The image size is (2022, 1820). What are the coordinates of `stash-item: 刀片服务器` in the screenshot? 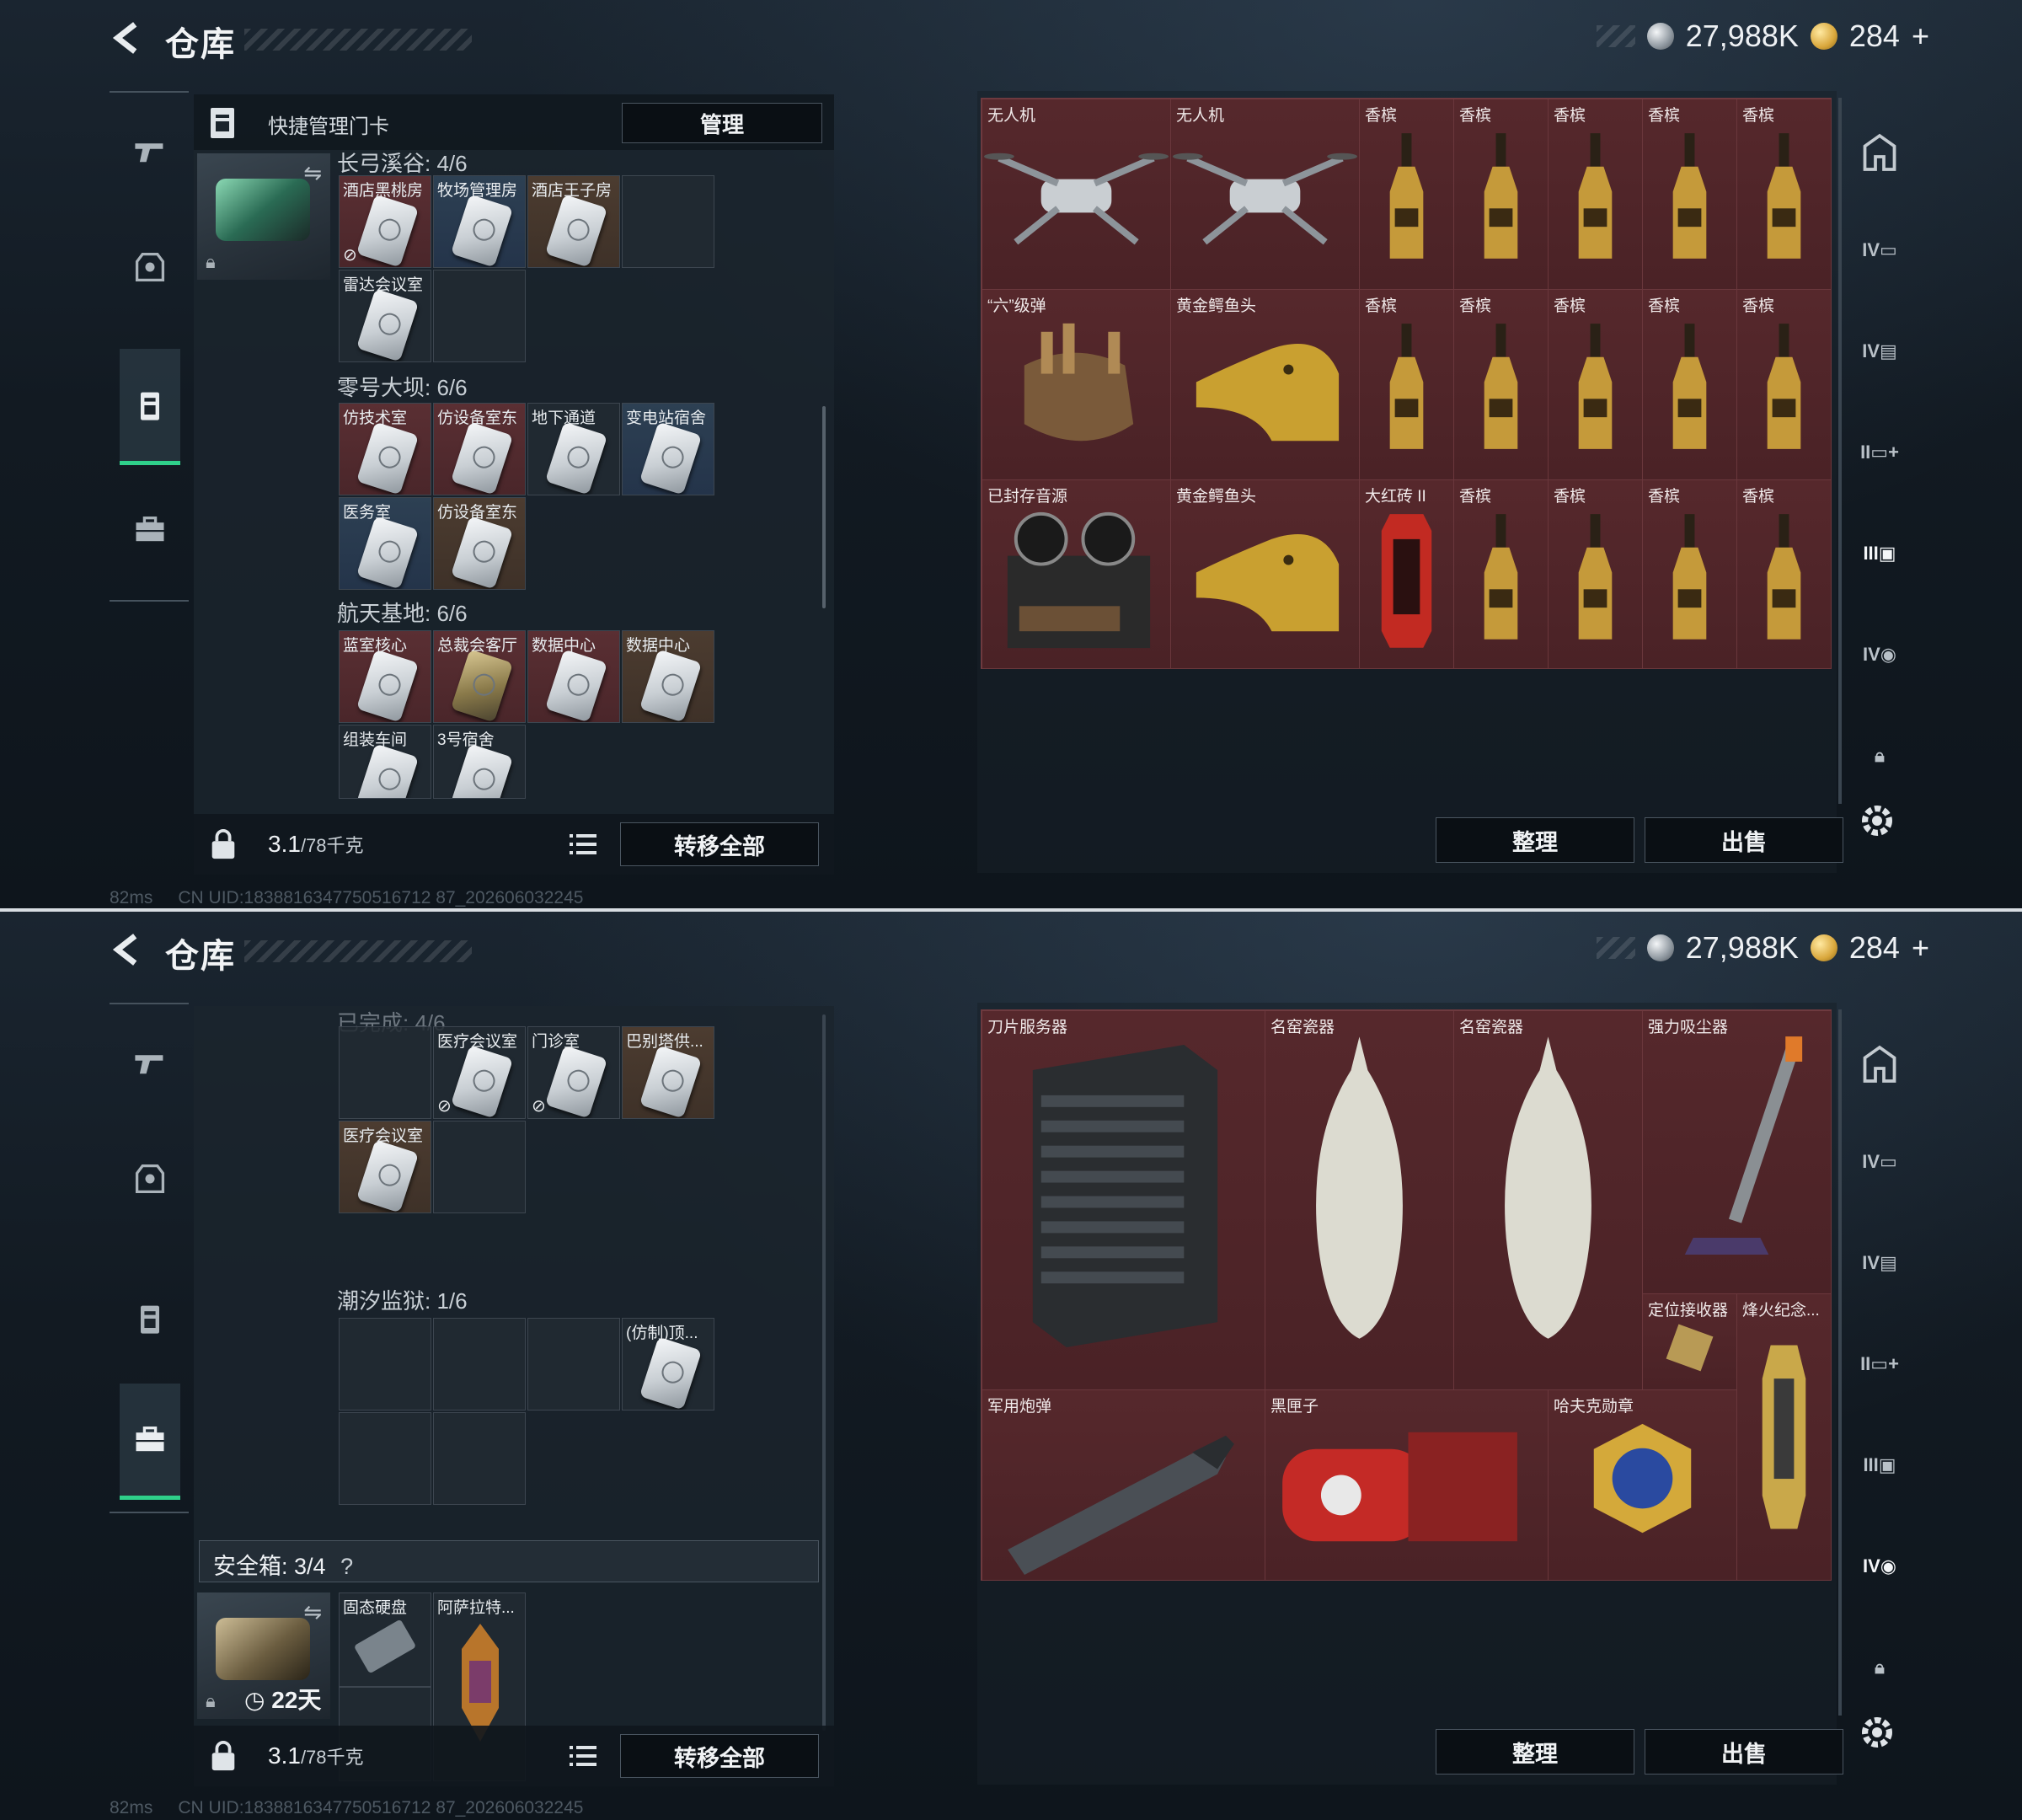 It's located at (1123, 1200).